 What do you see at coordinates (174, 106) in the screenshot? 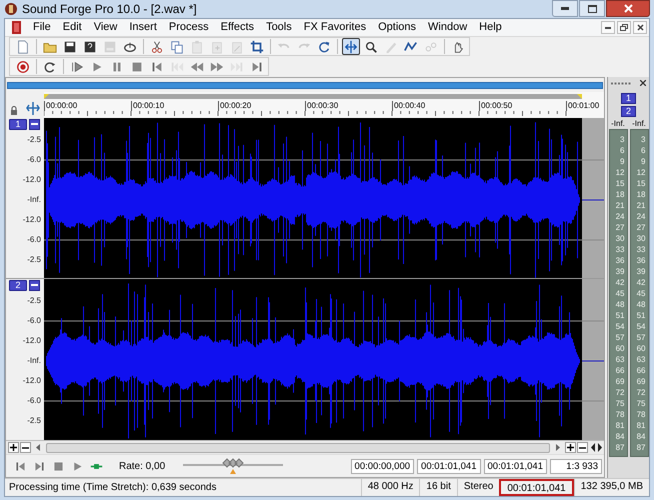
I see `time-label: 00:00:10` at bounding box center [174, 106].